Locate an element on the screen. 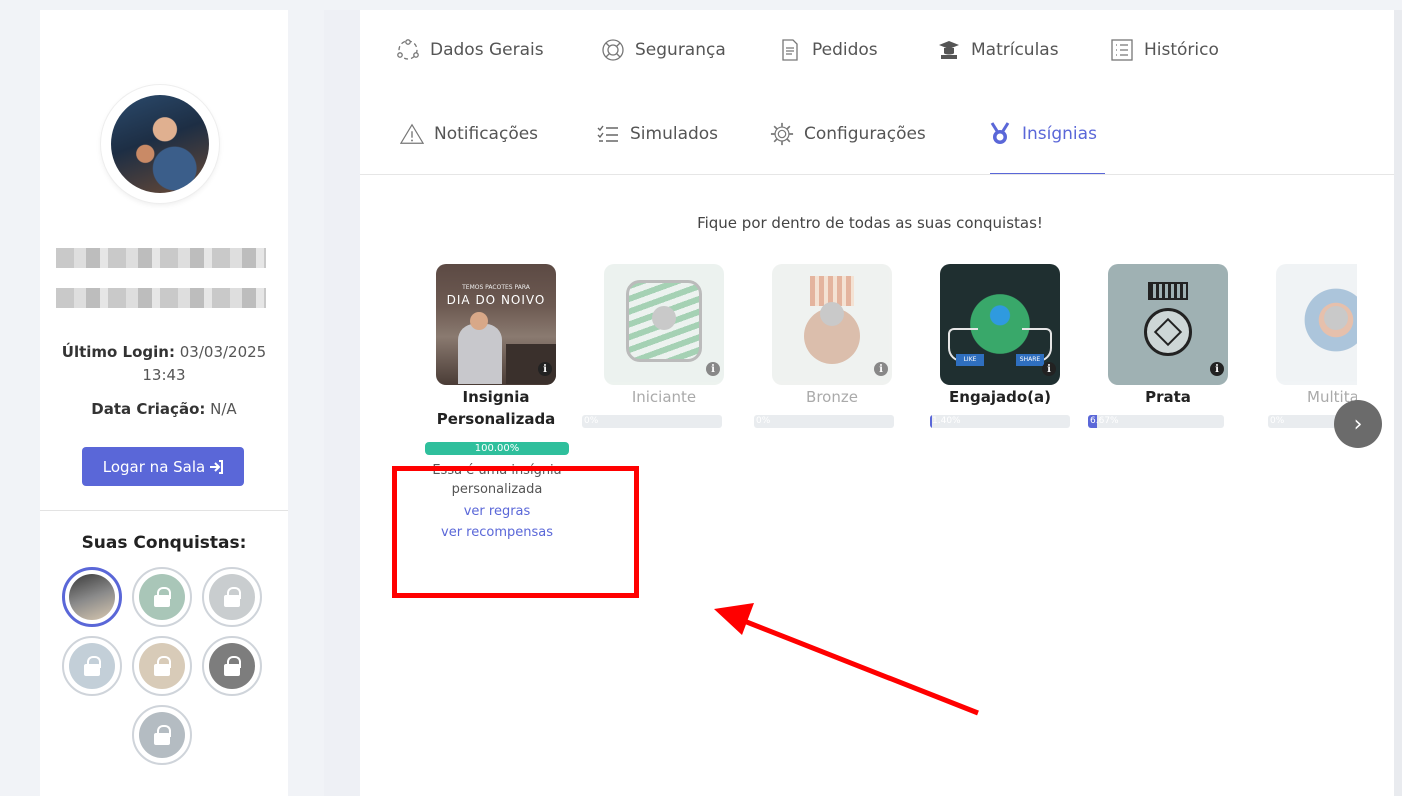  achievement-platina is located at coordinates (162, 735).